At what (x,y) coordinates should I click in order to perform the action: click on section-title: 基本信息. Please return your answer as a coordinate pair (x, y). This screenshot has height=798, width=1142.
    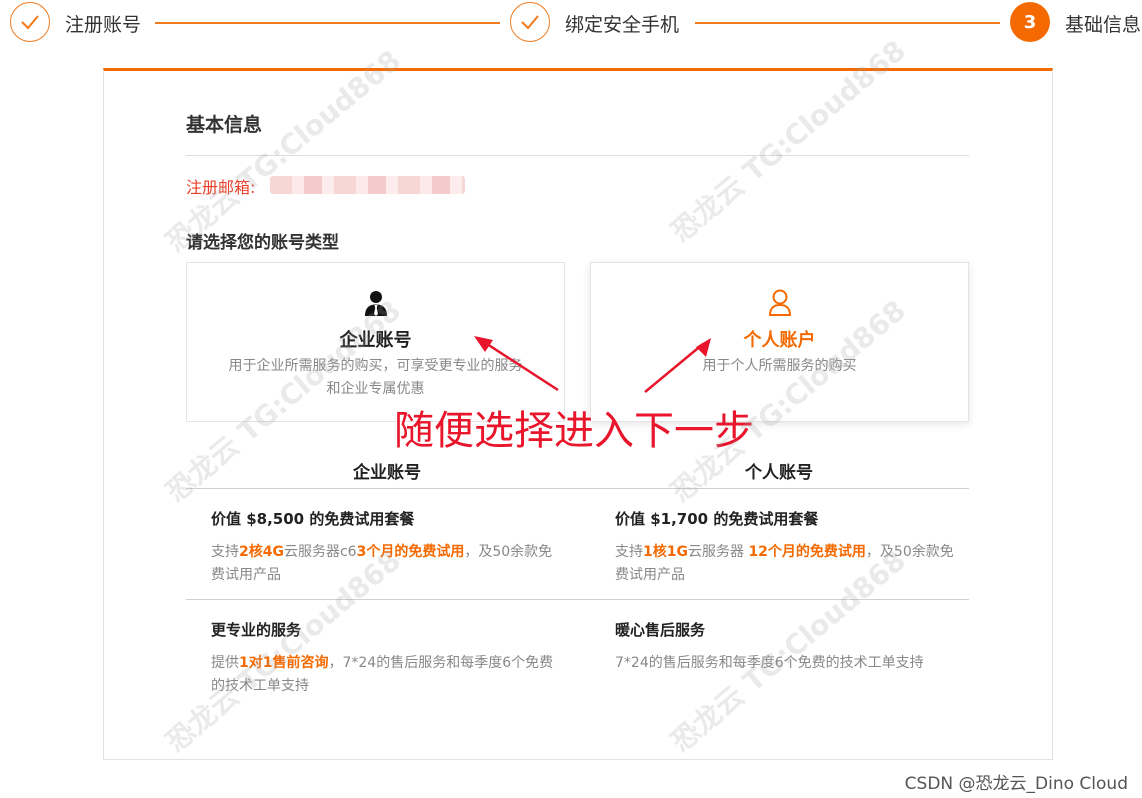
    Looking at the image, I should click on (224, 125).